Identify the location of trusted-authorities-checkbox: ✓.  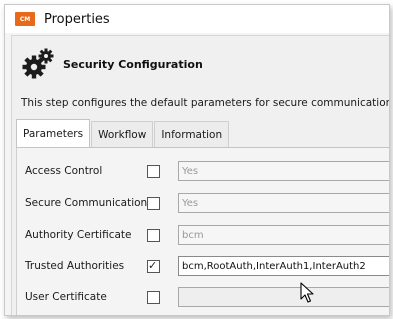
(153, 265).